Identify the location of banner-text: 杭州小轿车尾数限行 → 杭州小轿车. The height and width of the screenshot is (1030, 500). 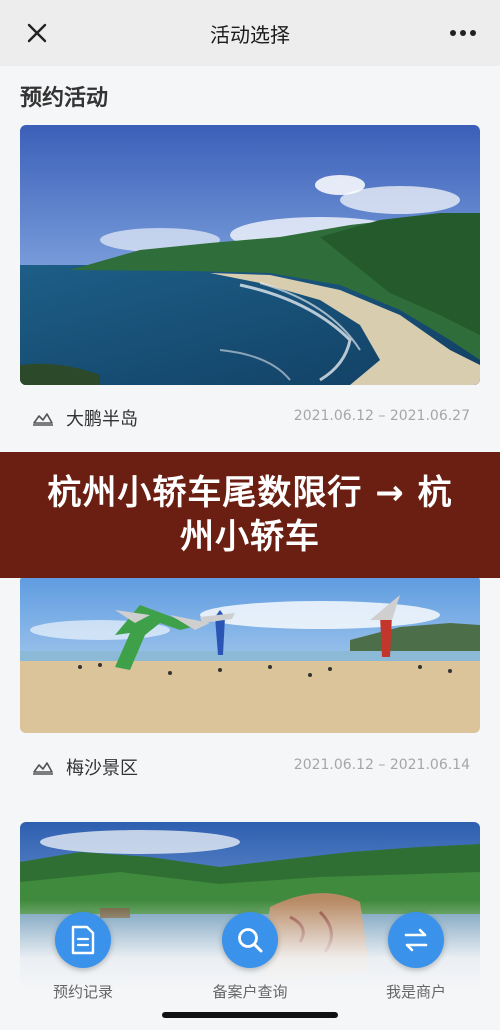
(250, 515).